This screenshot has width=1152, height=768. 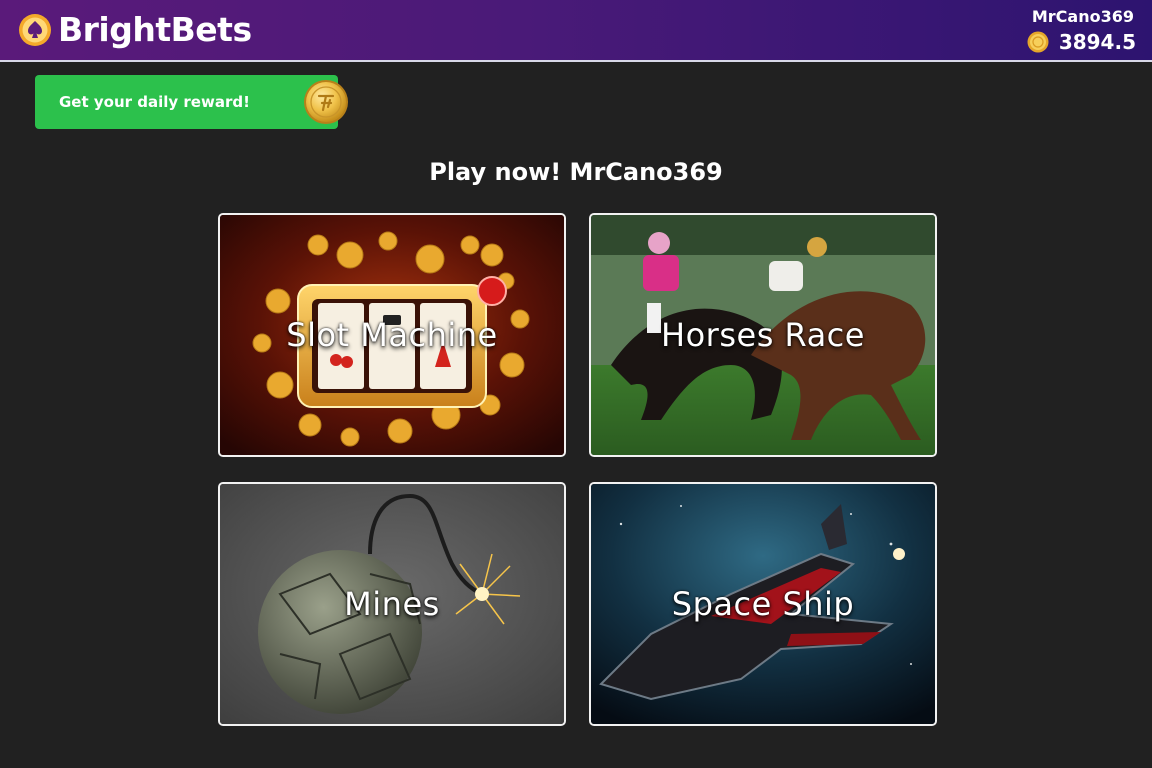 I want to click on slot-machine-card: Slot Machine, so click(x=392, y=335).